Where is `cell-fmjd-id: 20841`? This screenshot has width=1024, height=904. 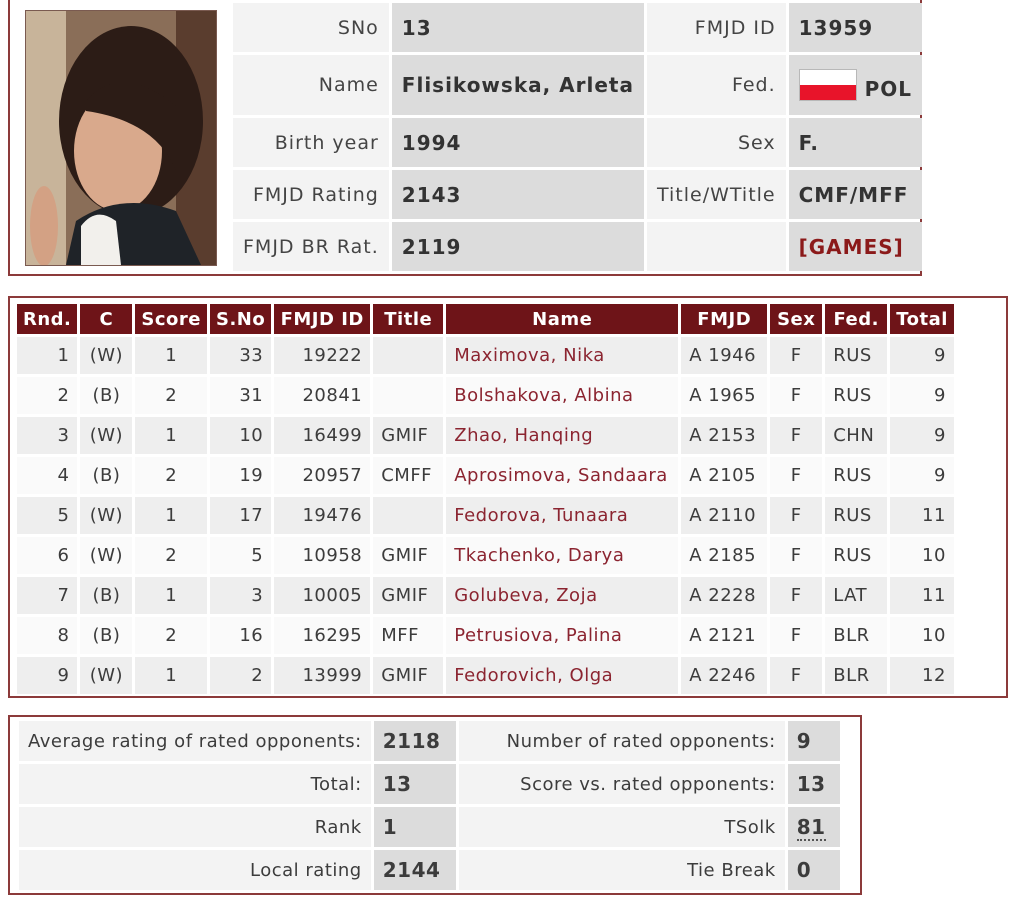
cell-fmjd-id: 20841 is located at coordinates (322, 395).